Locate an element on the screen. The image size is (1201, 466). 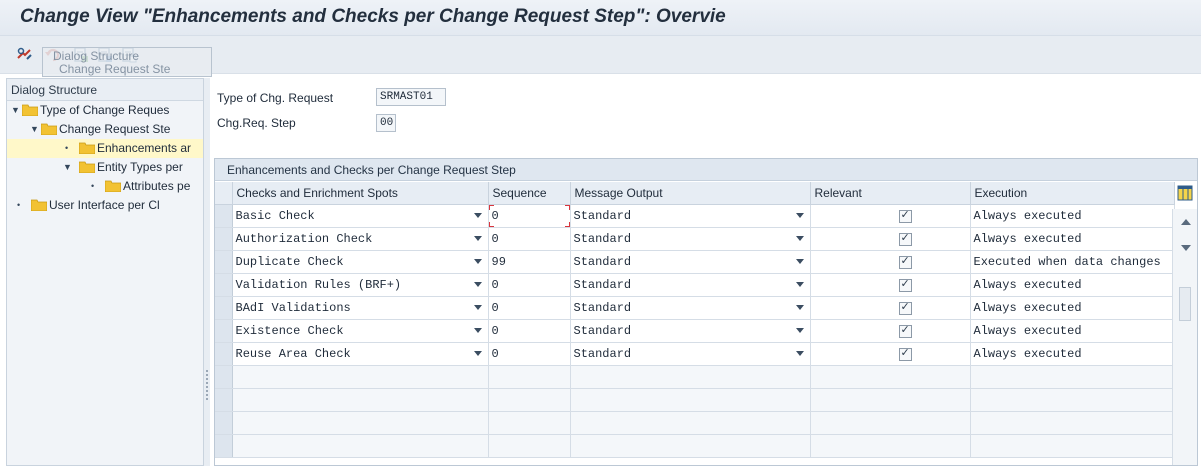
checks-dropdown: BAdI Validations is located at coordinates (360, 308).